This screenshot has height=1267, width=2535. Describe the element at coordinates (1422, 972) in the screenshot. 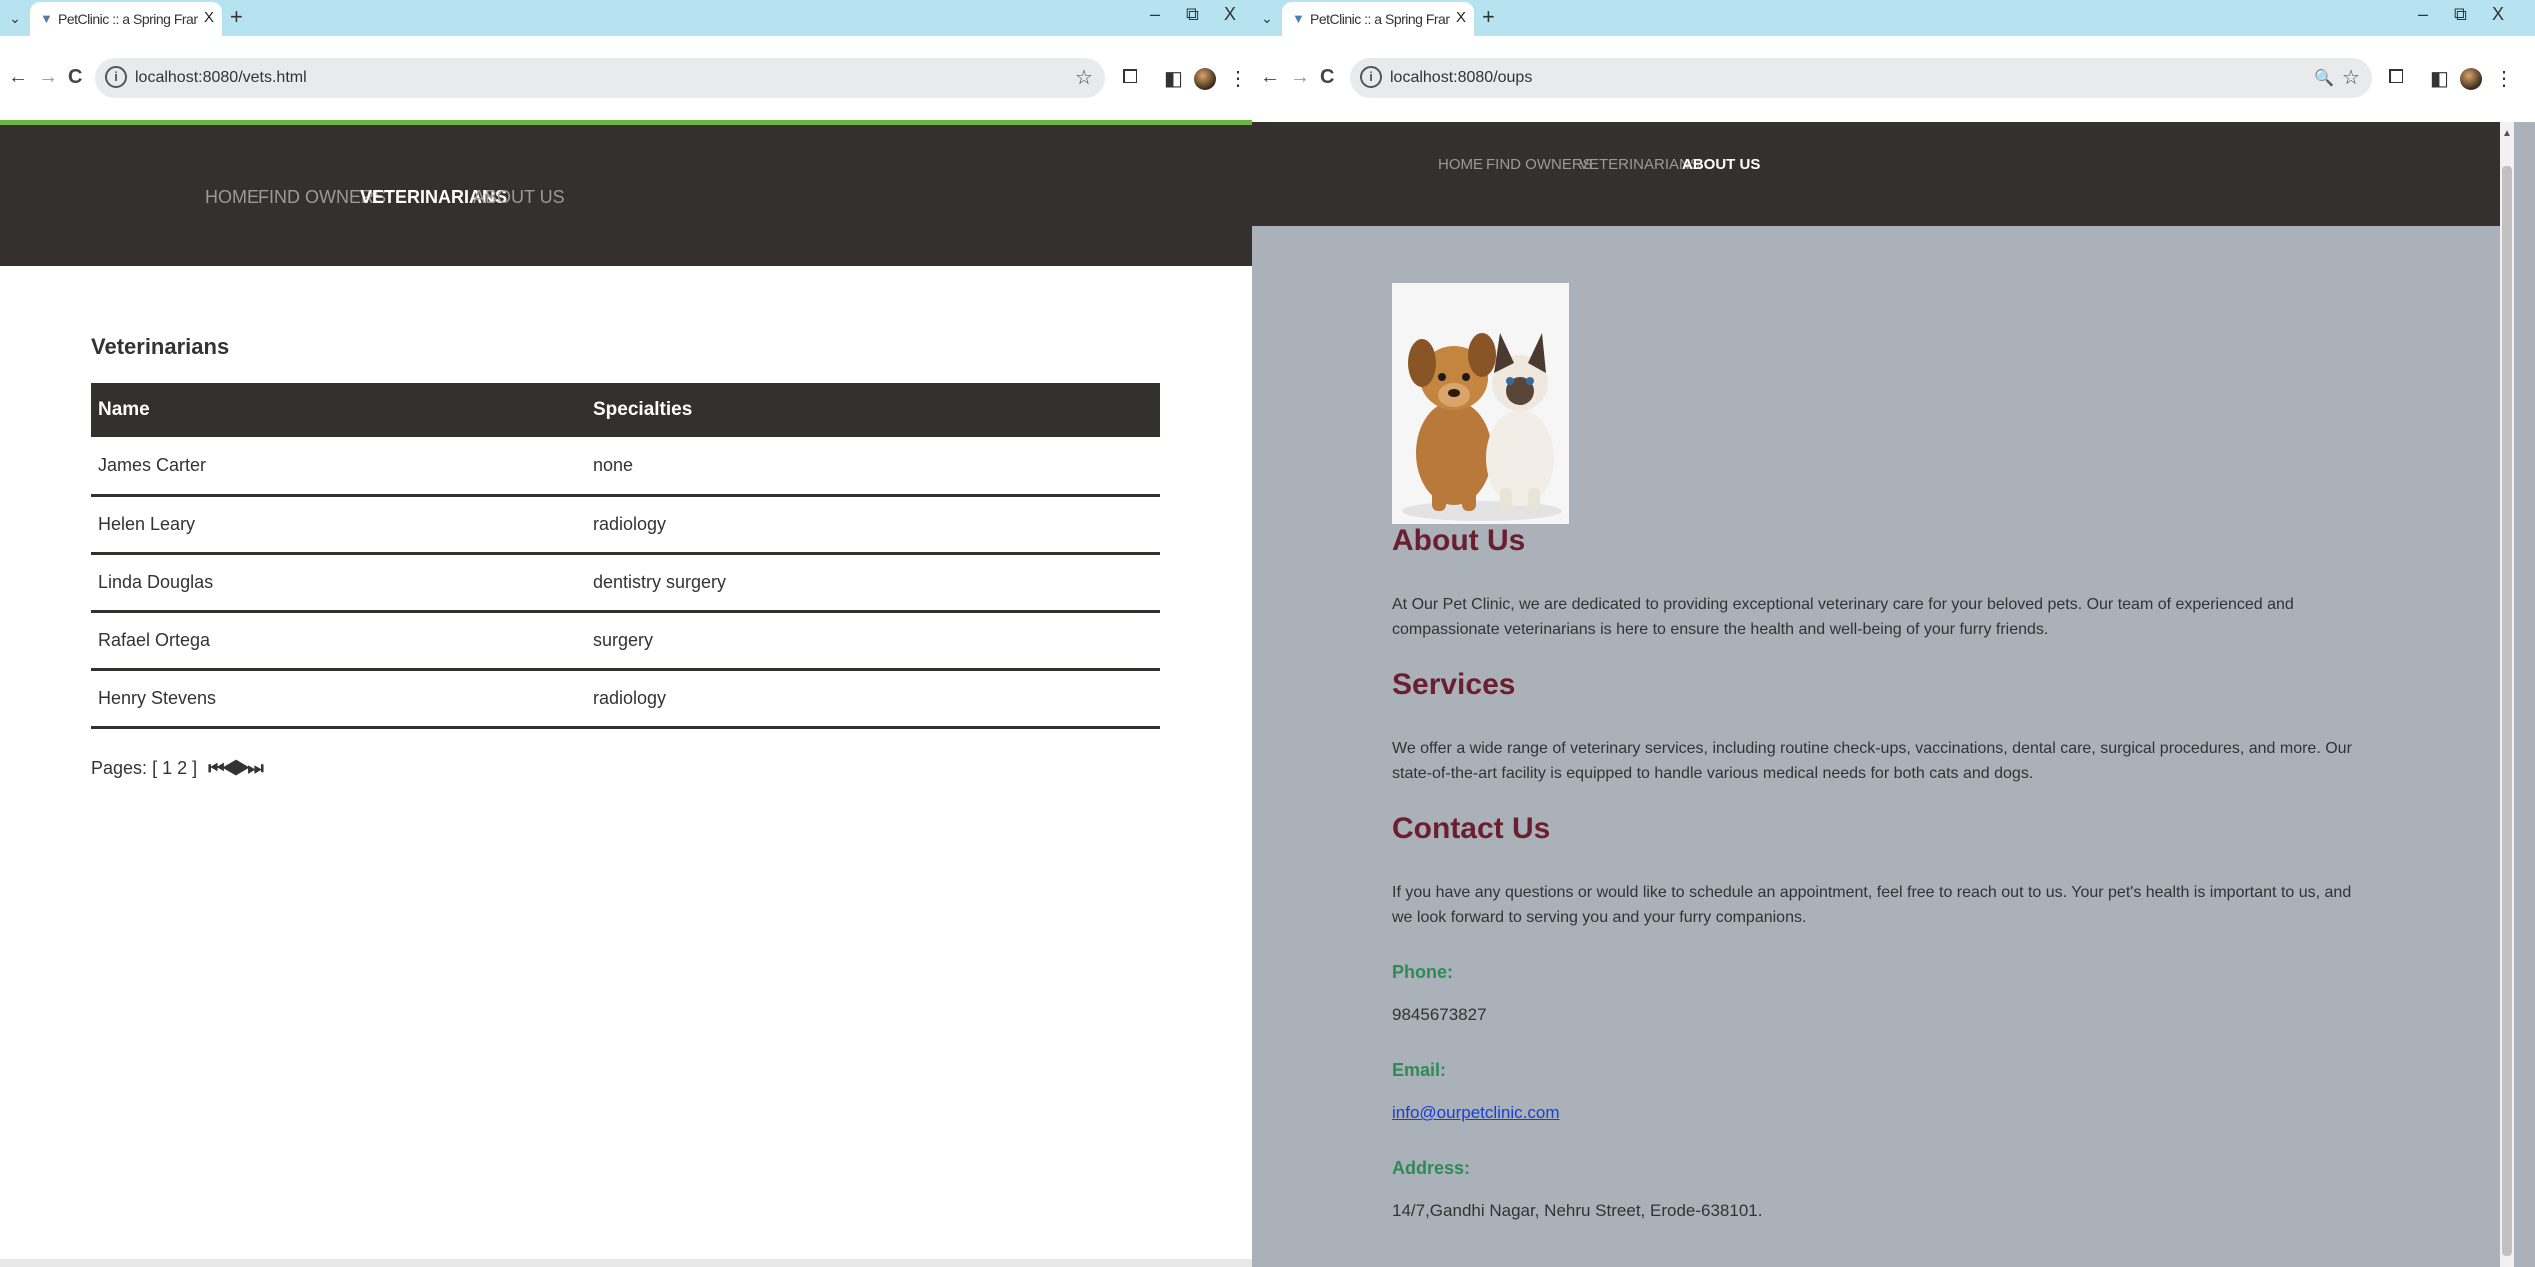

I see `phone-label: Phone:` at that location.